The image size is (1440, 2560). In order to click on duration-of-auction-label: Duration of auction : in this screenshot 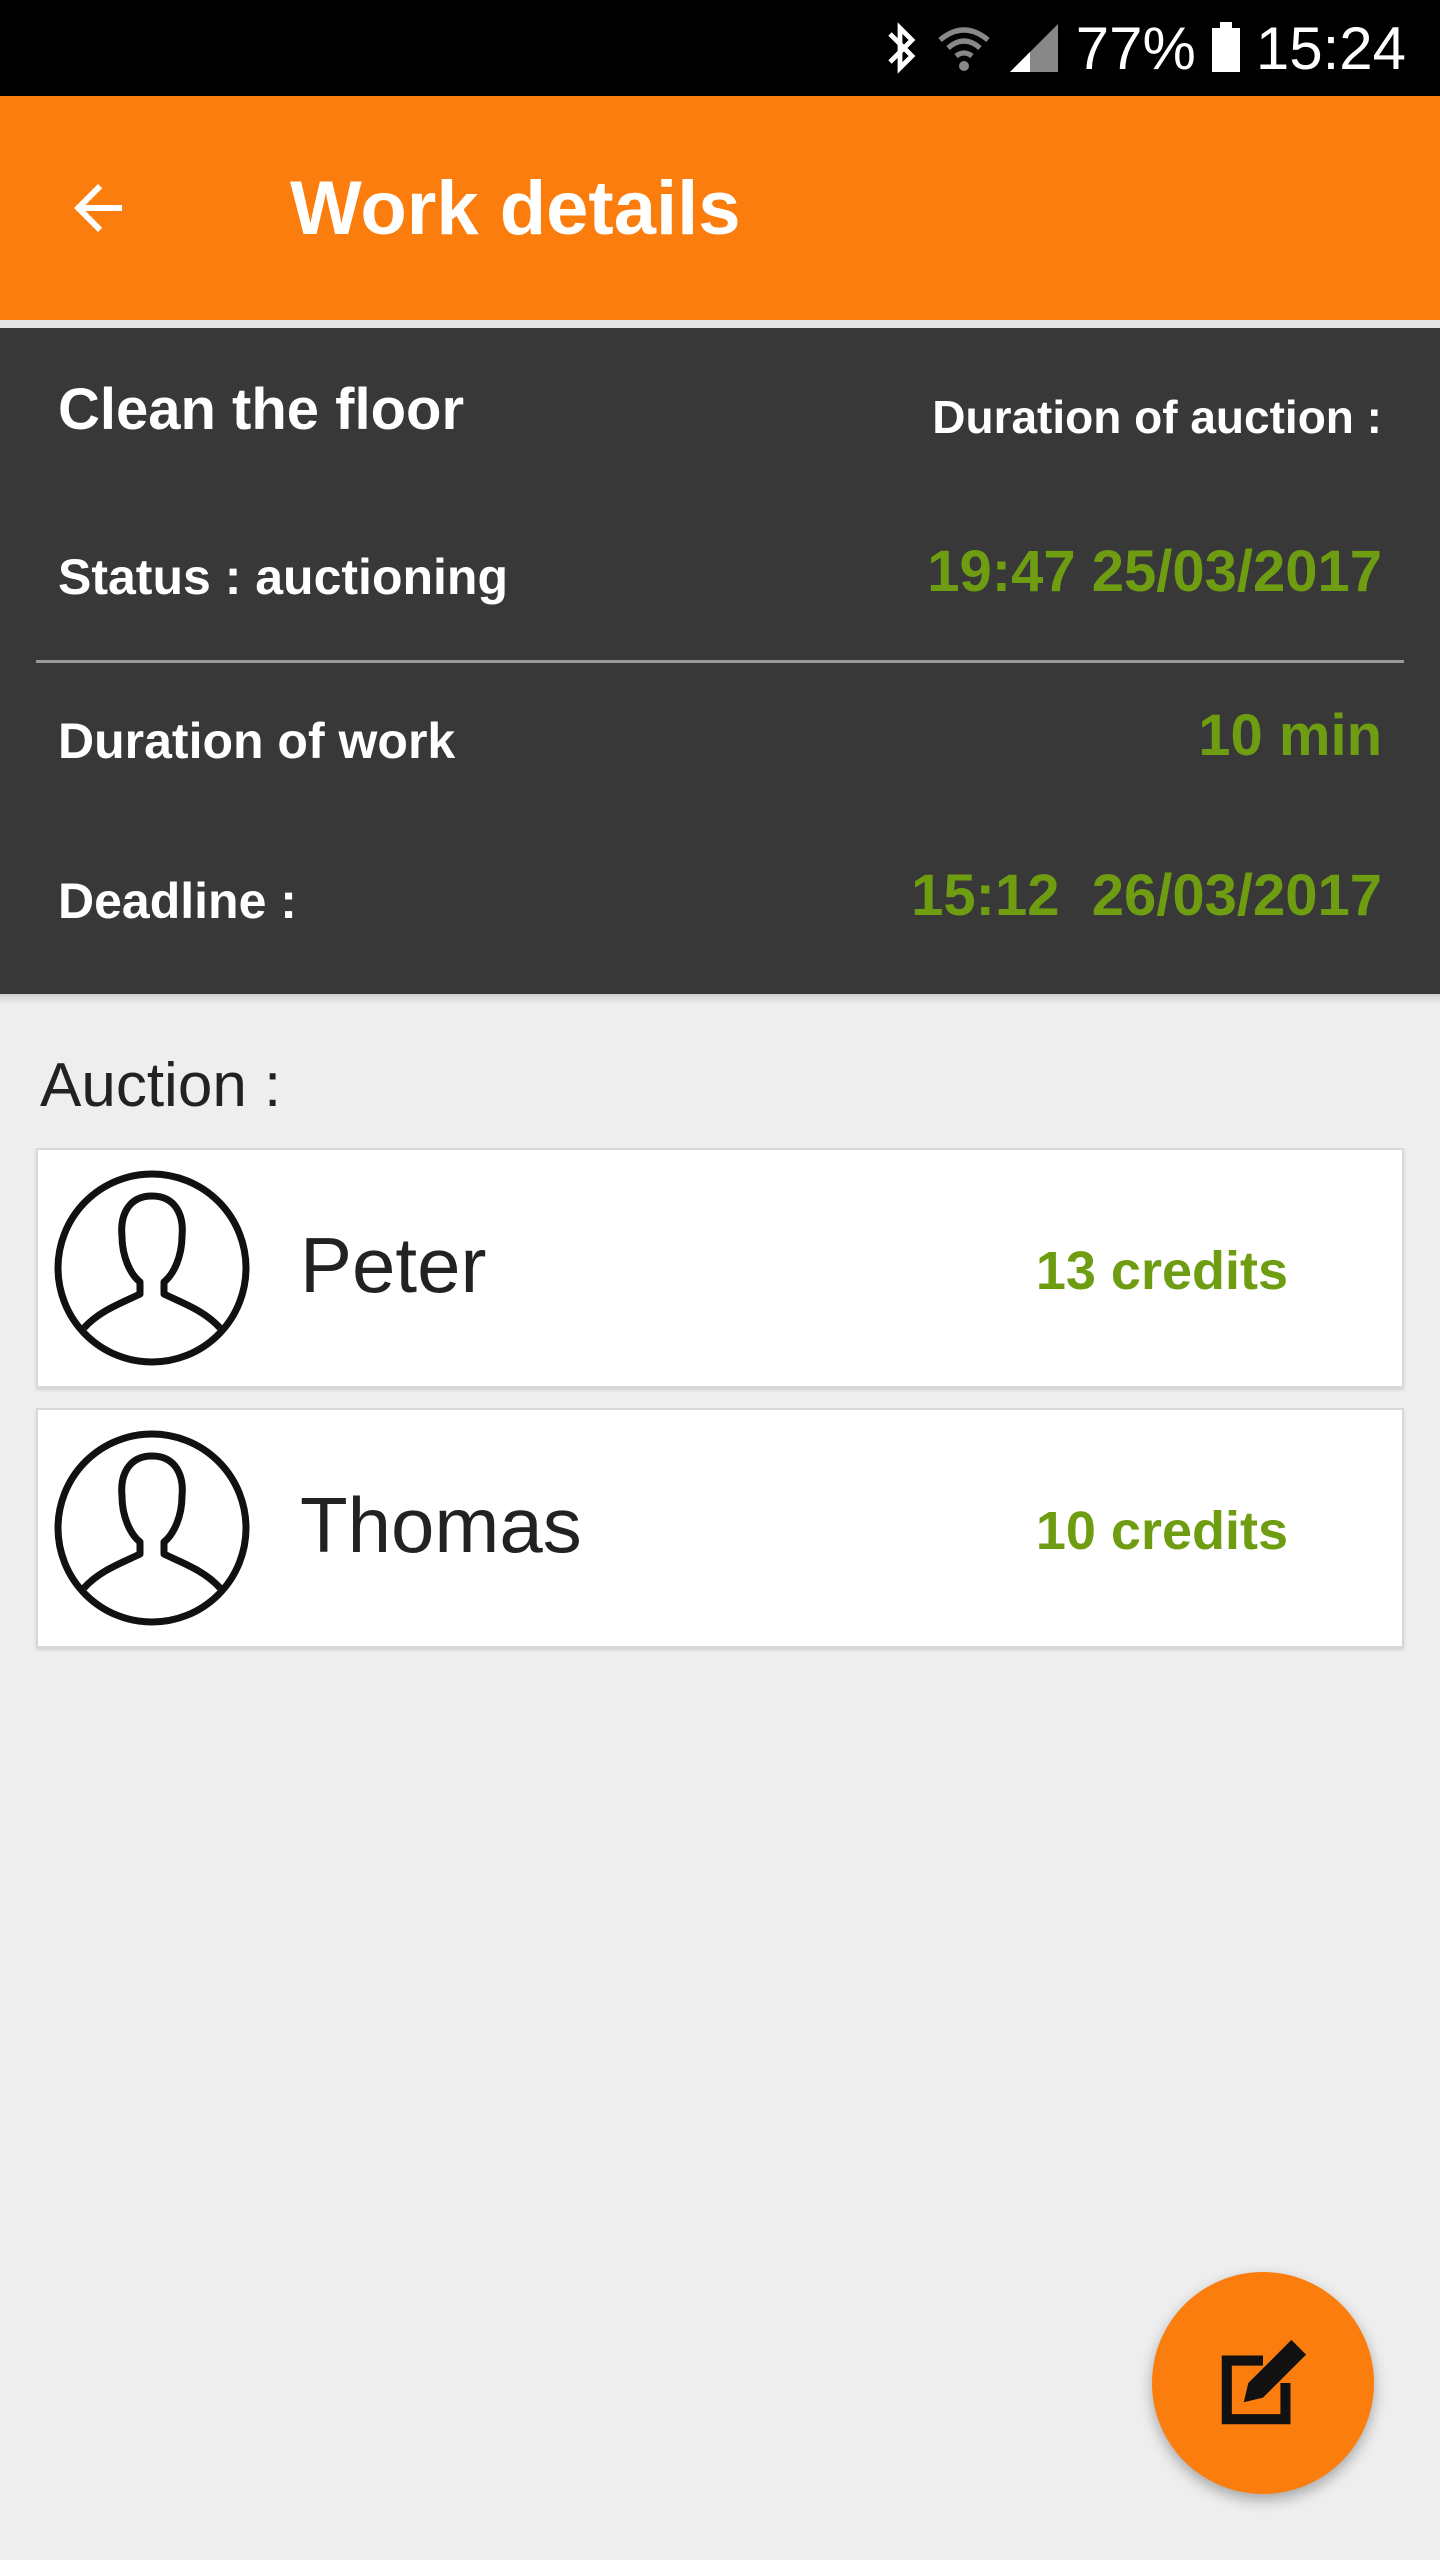, I will do `click(1157, 417)`.